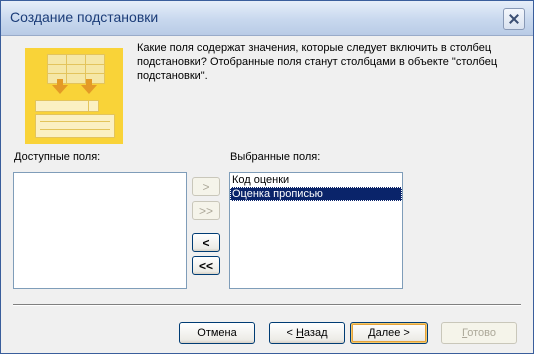  What do you see at coordinates (514, 19) in the screenshot?
I see `close-icon` at bounding box center [514, 19].